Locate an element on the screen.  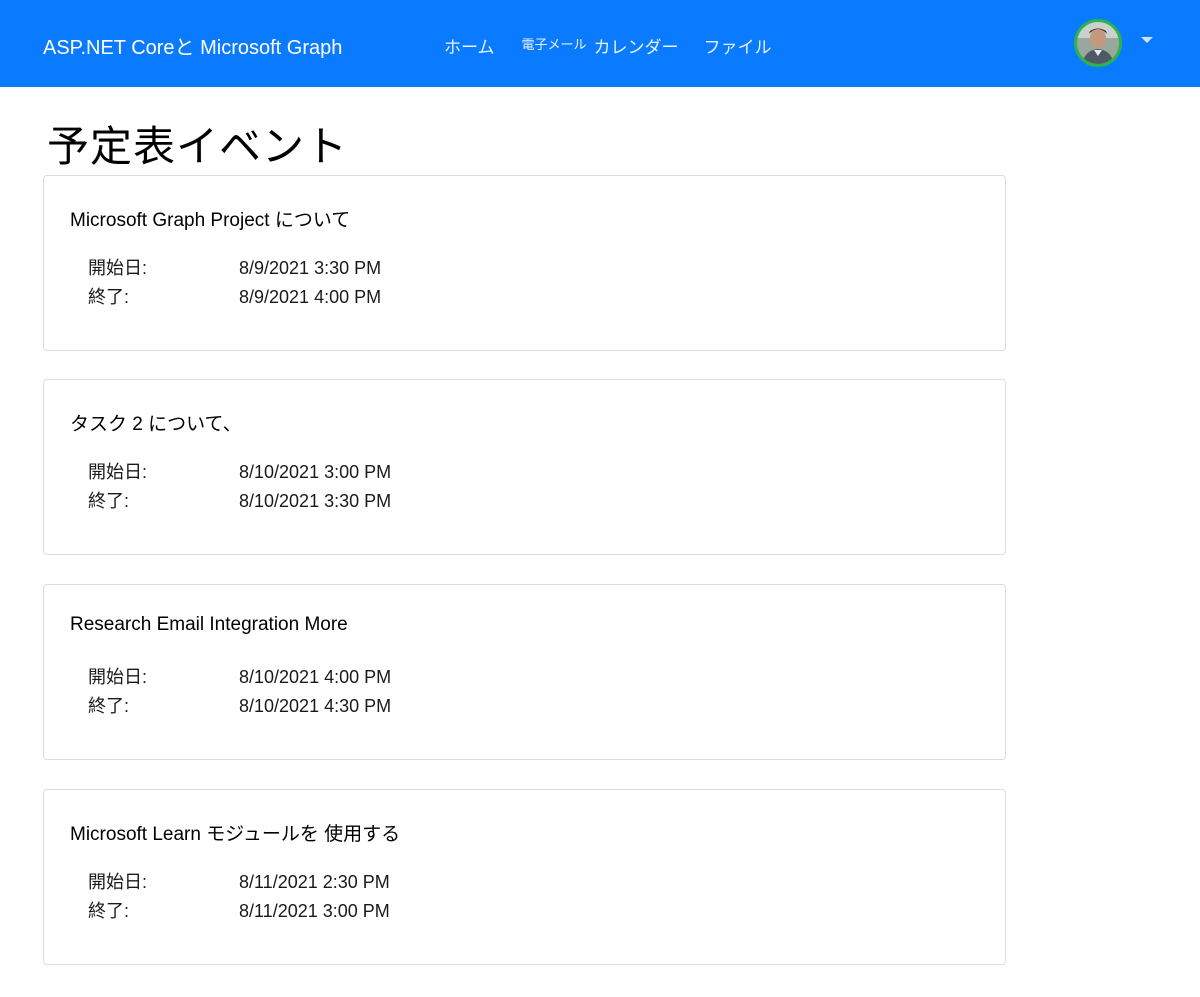
event-end-value: 8/10/2021 3:30 PM is located at coordinates (315, 501).